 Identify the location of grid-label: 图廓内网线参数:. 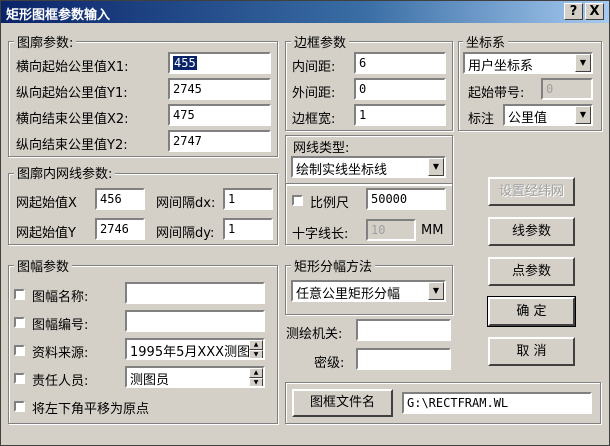
(65, 172).